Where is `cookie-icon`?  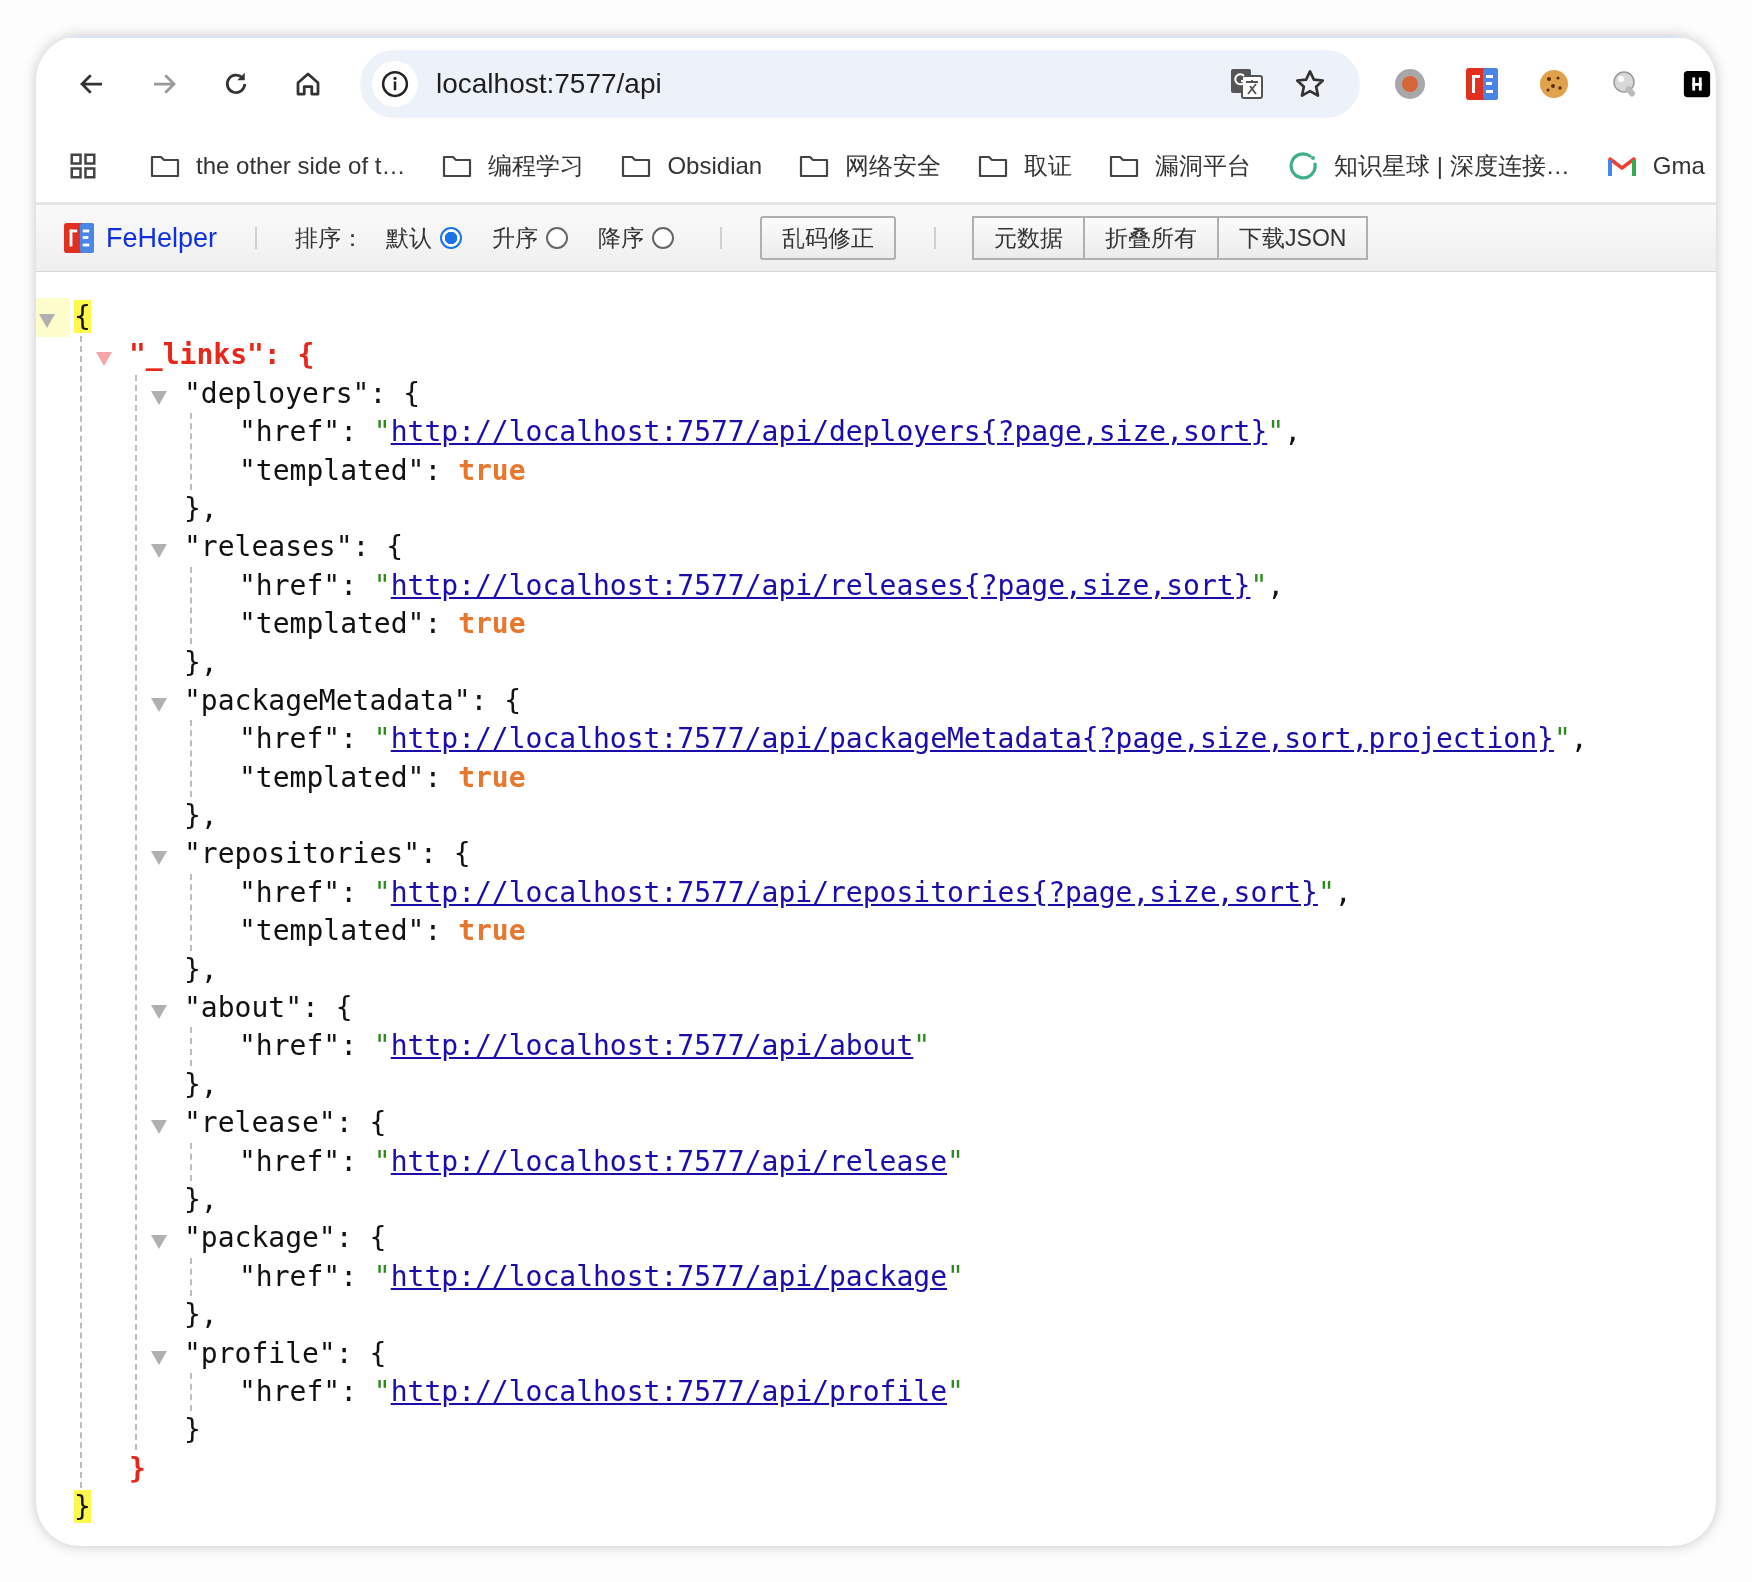
cookie-icon is located at coordinates (1554, 84).